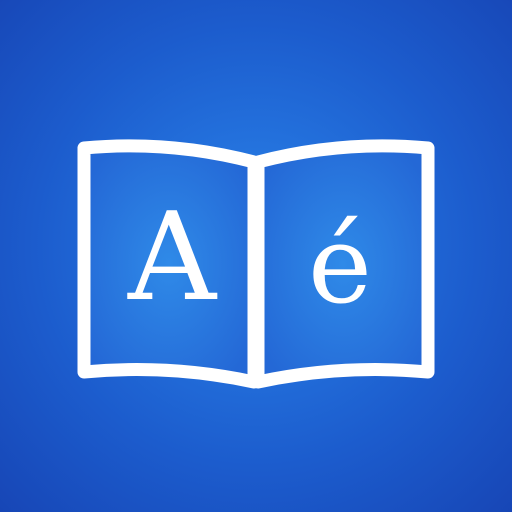 The height and width of the screenshot is (512, 512). Describe the element at coordinates (340, 265) in the screenshot. I see `letter-e-acute-glyph: é` at that location.